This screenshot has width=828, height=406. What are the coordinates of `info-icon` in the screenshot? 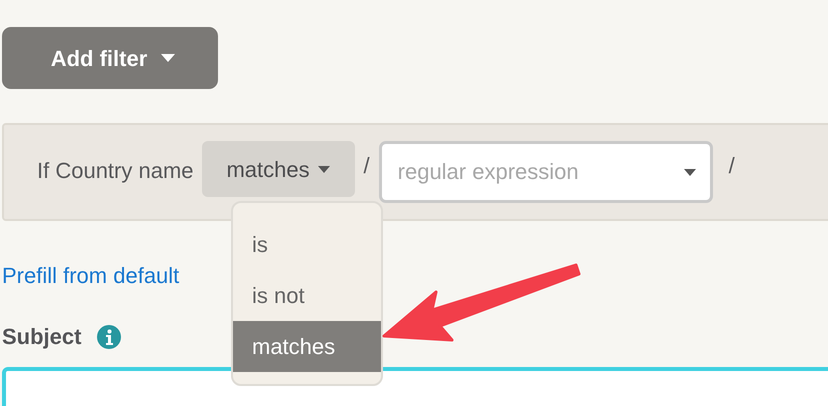 It's located at (109, 336).